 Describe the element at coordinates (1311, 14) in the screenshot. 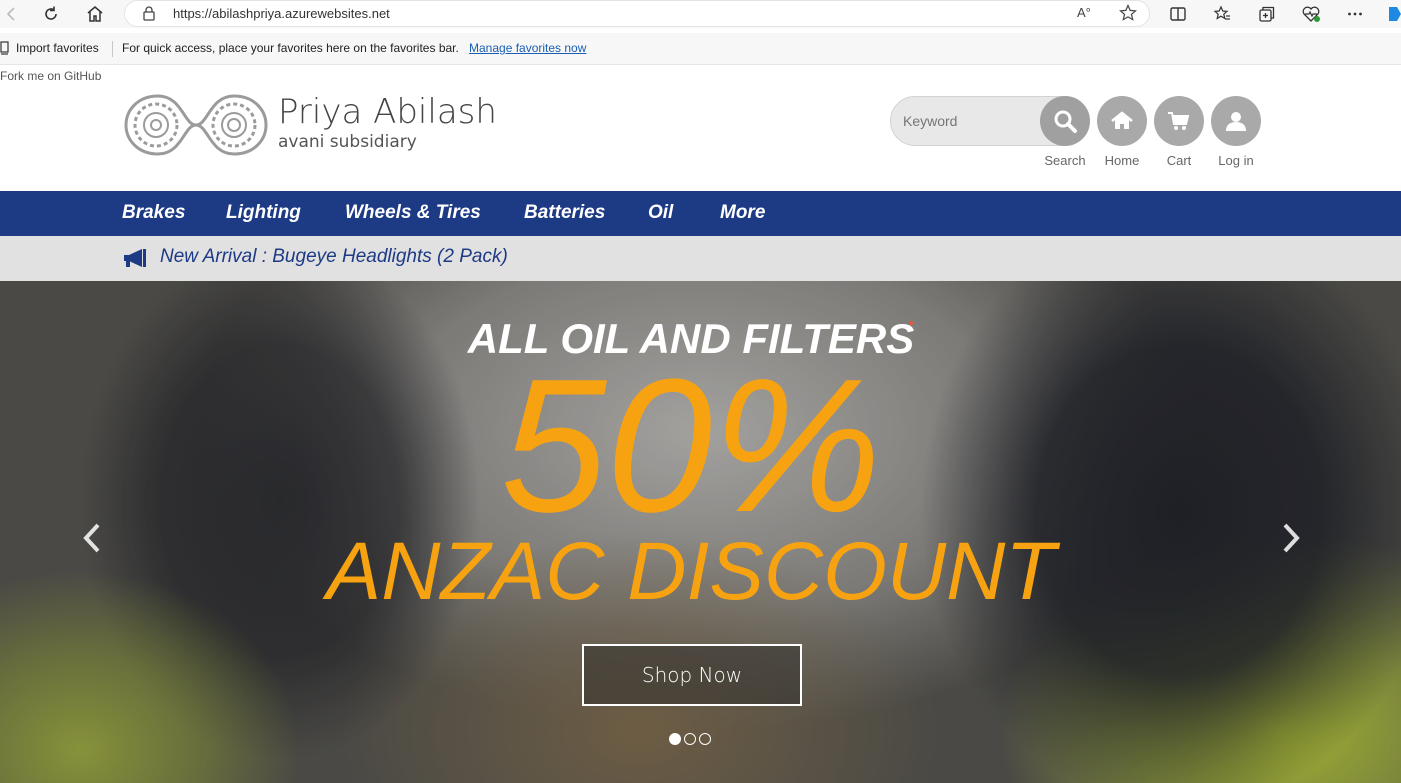

I see `health-icon` at that location.